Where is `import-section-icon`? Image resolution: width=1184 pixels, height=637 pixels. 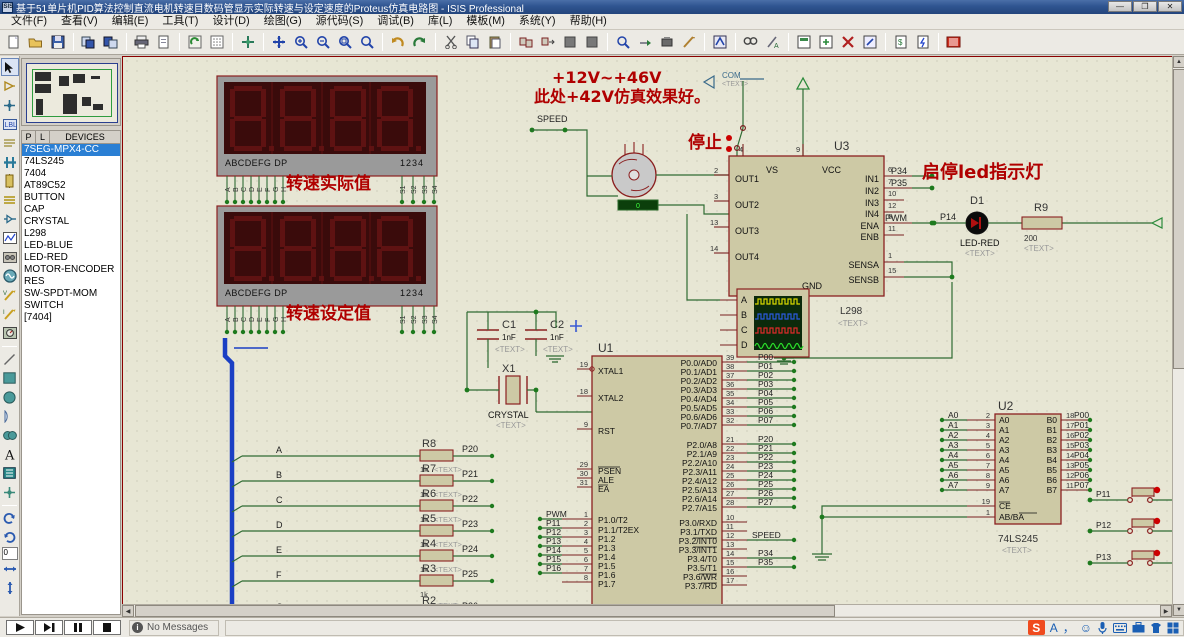 import-section-icon is located at coordinates (88, 42).